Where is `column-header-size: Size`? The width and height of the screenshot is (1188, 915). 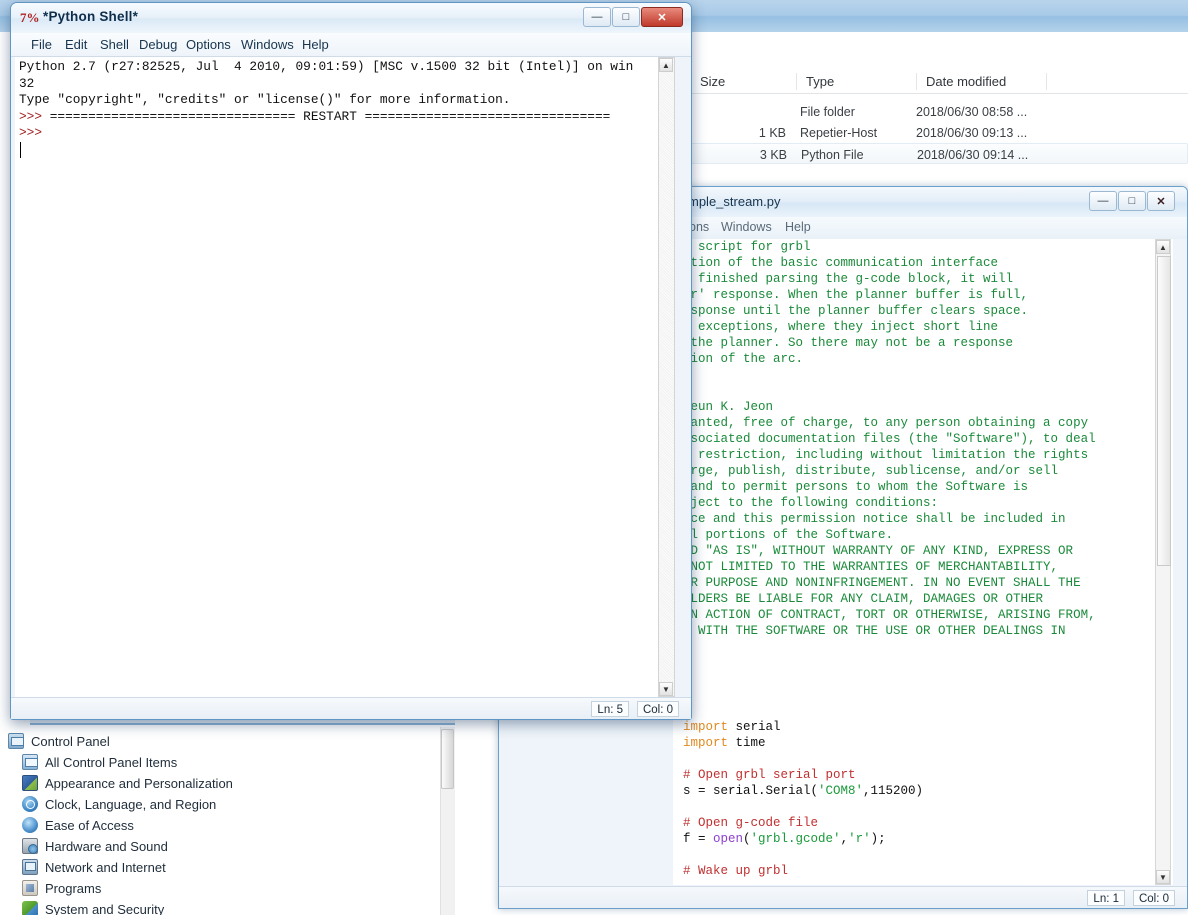
column-header-size: Size is located at coordinates (743, 81).